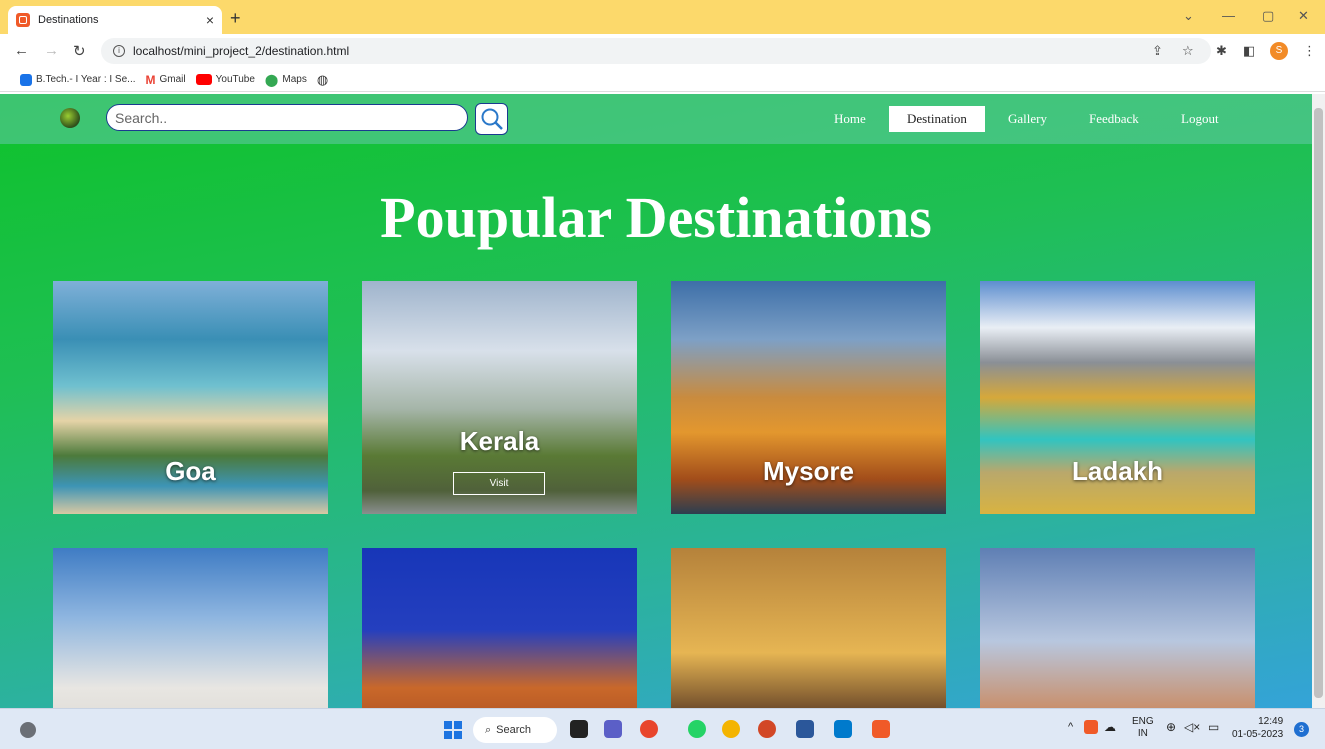 This screenshot has height=749, width=1325. What do you see at coordinates (119, 51) in the screenshot?
I see `site-info-icon: i` at bounding box center [119, 51].